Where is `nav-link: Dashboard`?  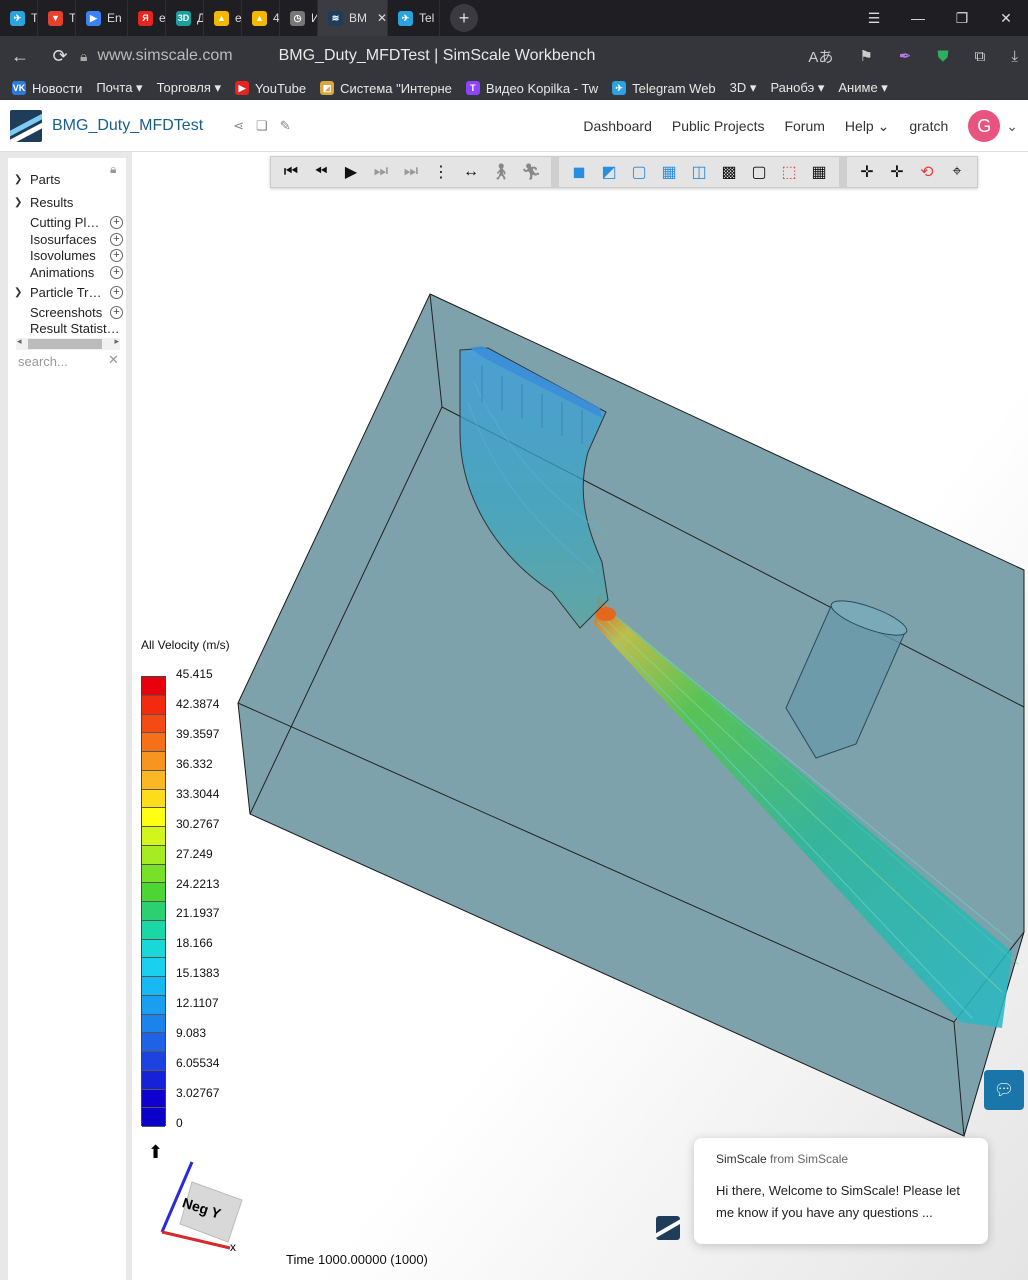
nav-link: Dashboard is located at coordinates (617, 126).